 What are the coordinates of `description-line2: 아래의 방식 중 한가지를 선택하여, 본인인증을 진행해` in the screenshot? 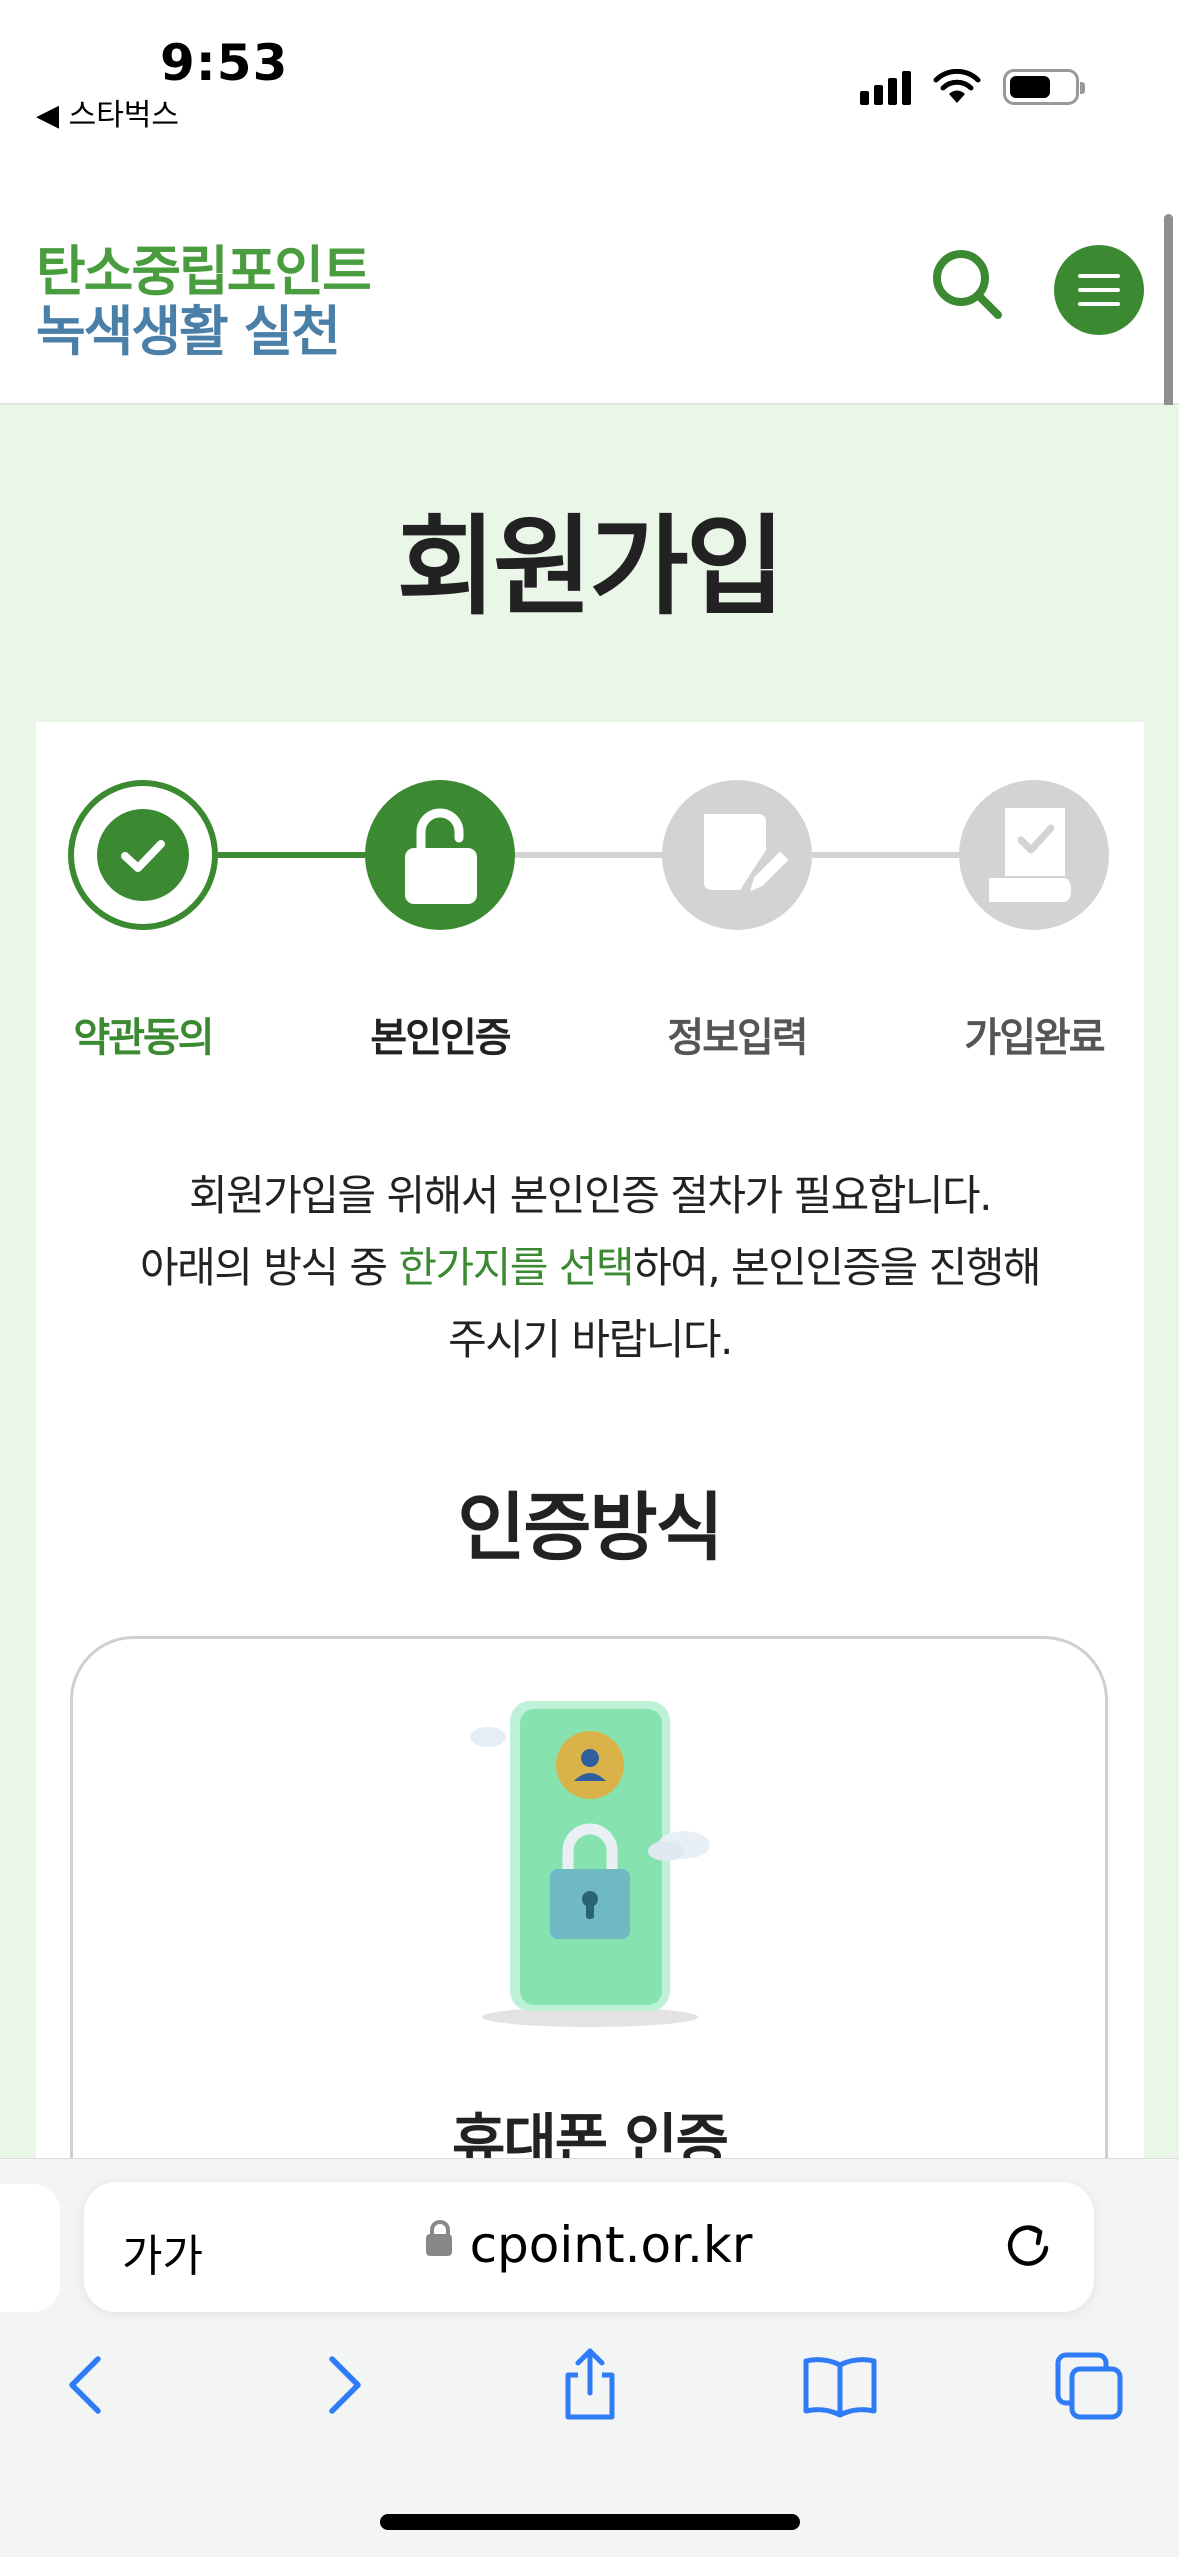 It's located at (590, 1268).